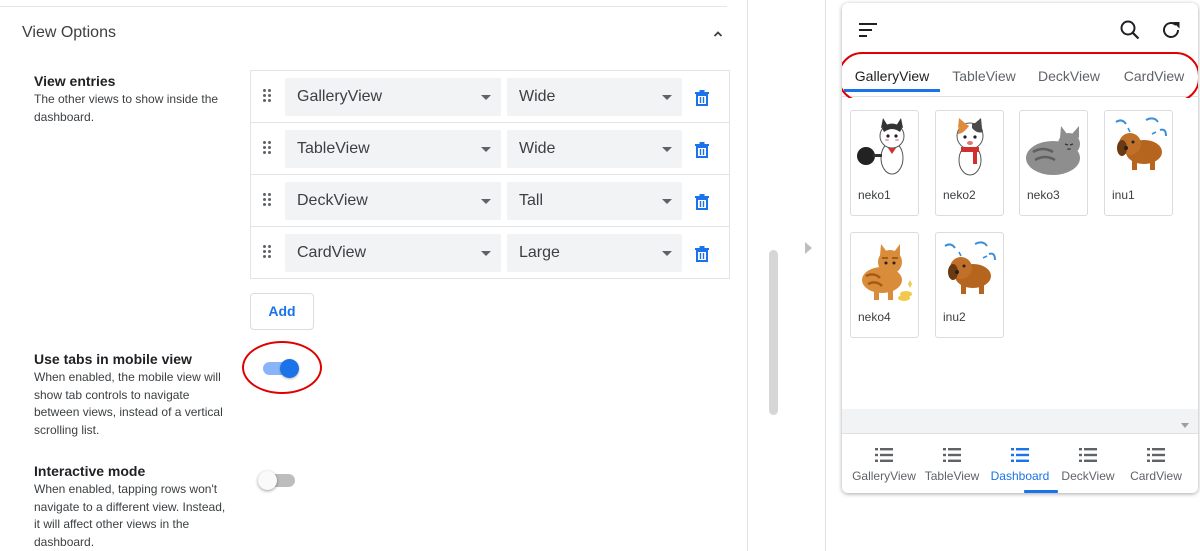 The image size is (1200, 551). What do you see at coordinates (959, 195) in the screenshot?
I see `gallery-caption: neko2` at bounding box center [959, 195].